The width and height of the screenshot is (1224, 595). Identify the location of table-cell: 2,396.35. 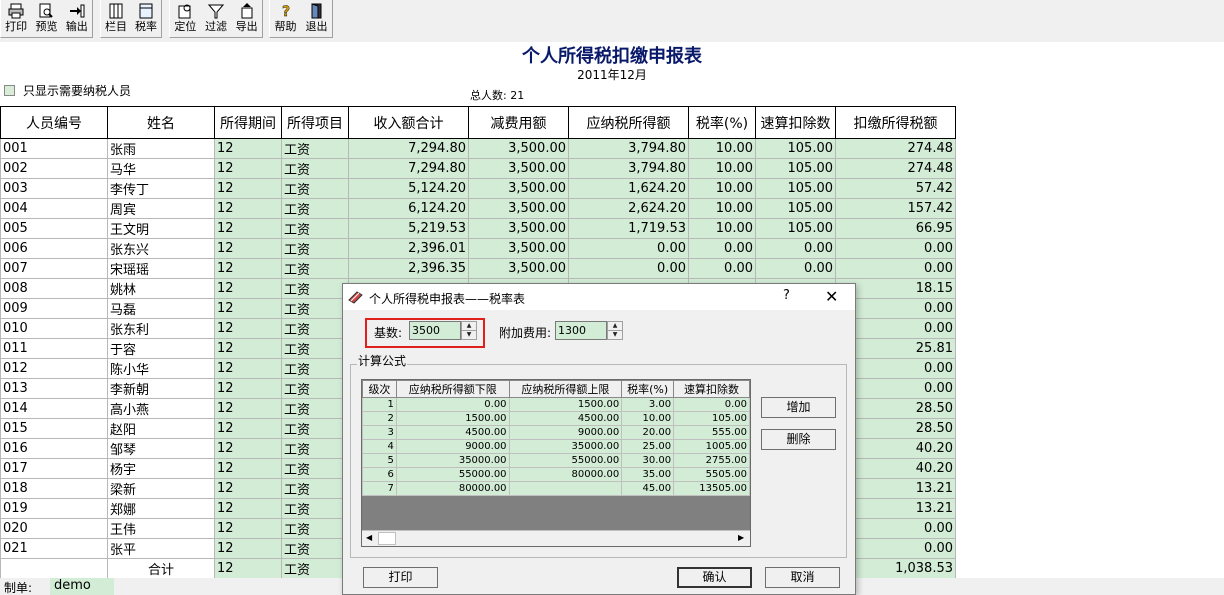
(408, 268).